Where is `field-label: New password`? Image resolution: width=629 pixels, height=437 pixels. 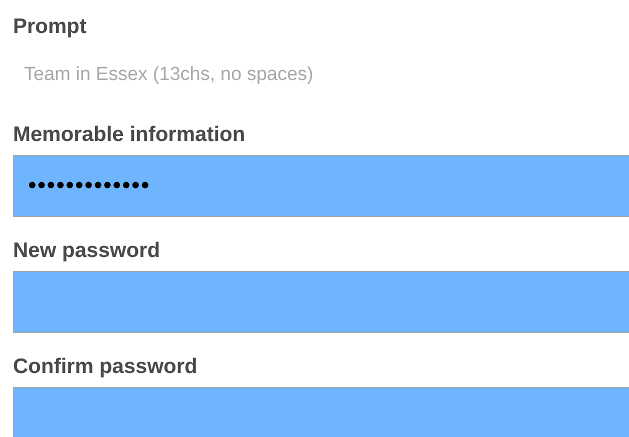
field-label: New password is located at coordinates (87, 251).